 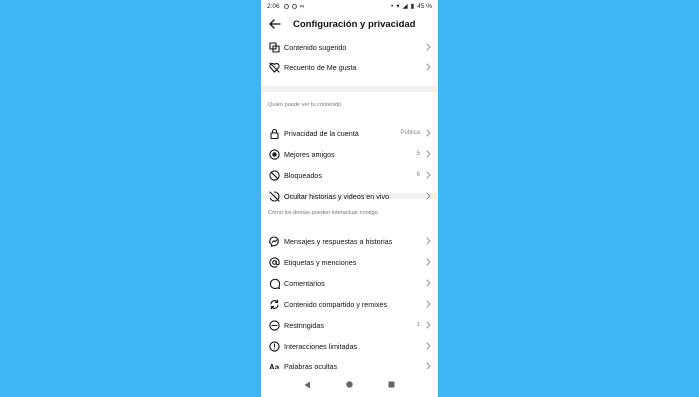 I want to click on signal-icon: ◢, so click(x=405, y=6).